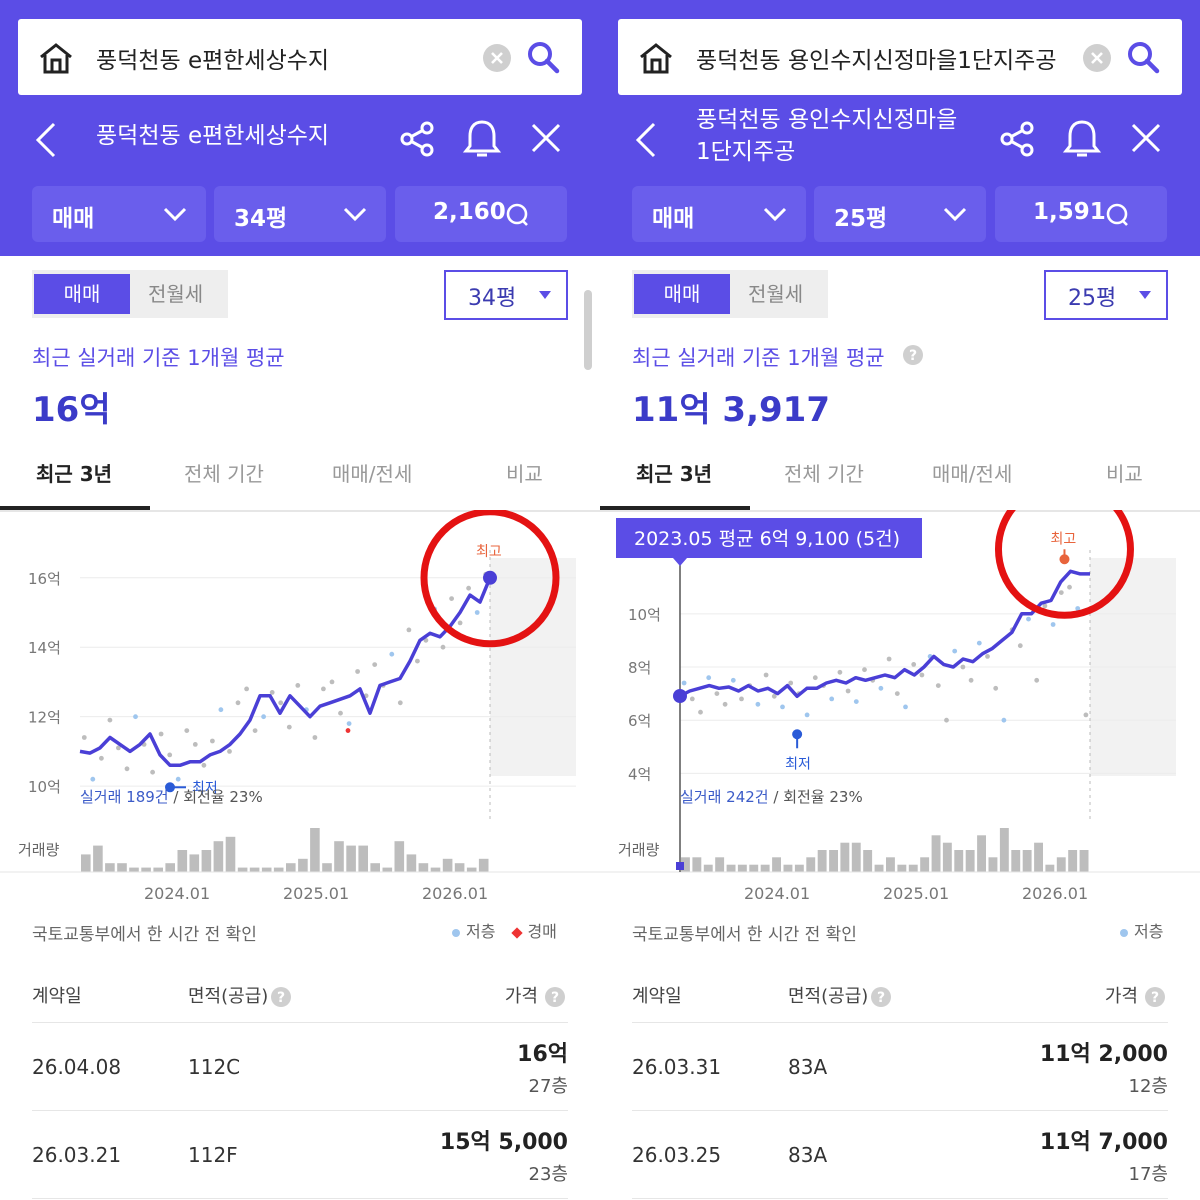 Image resolution: width=1200 pixels, height=1200 pixels. Describe the element at coordinates (1149, 931) in the screenshot. I see `legend-low-floor: 저층` at that location.